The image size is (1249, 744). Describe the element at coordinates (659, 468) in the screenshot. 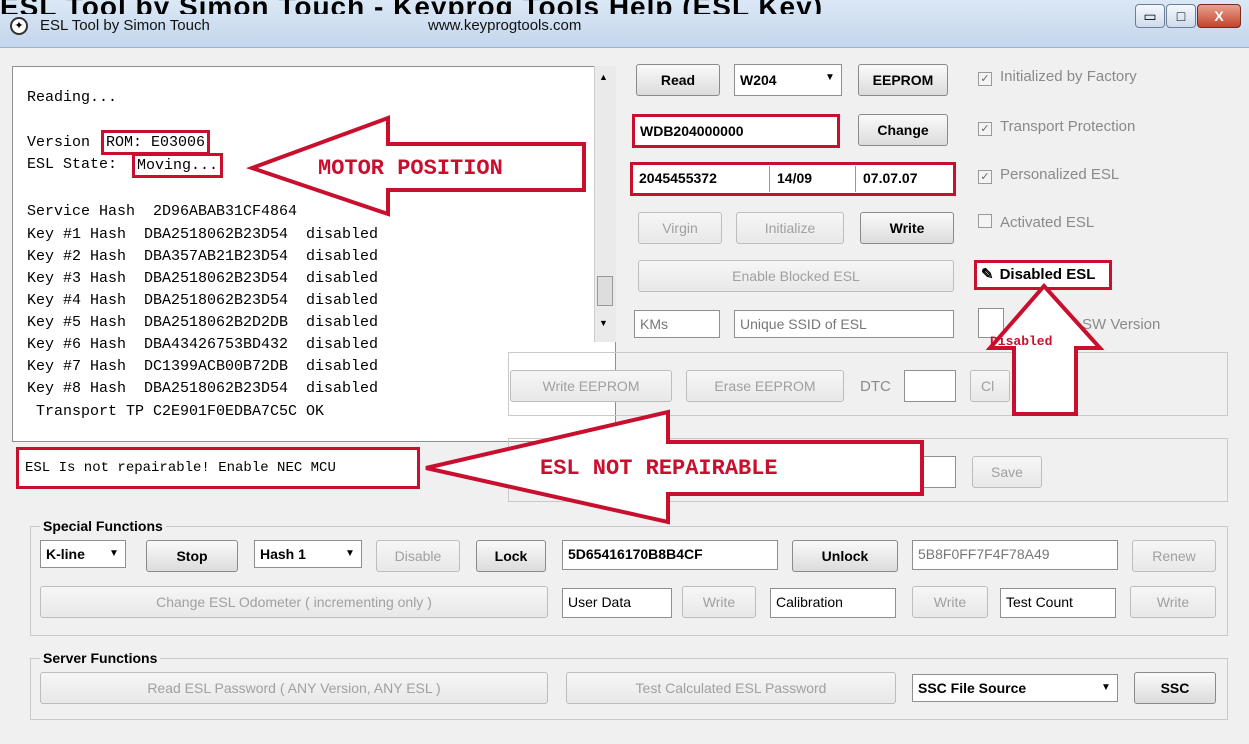

I see `not-repairable-label: ESL NOT REPAIRABLE` at that location.